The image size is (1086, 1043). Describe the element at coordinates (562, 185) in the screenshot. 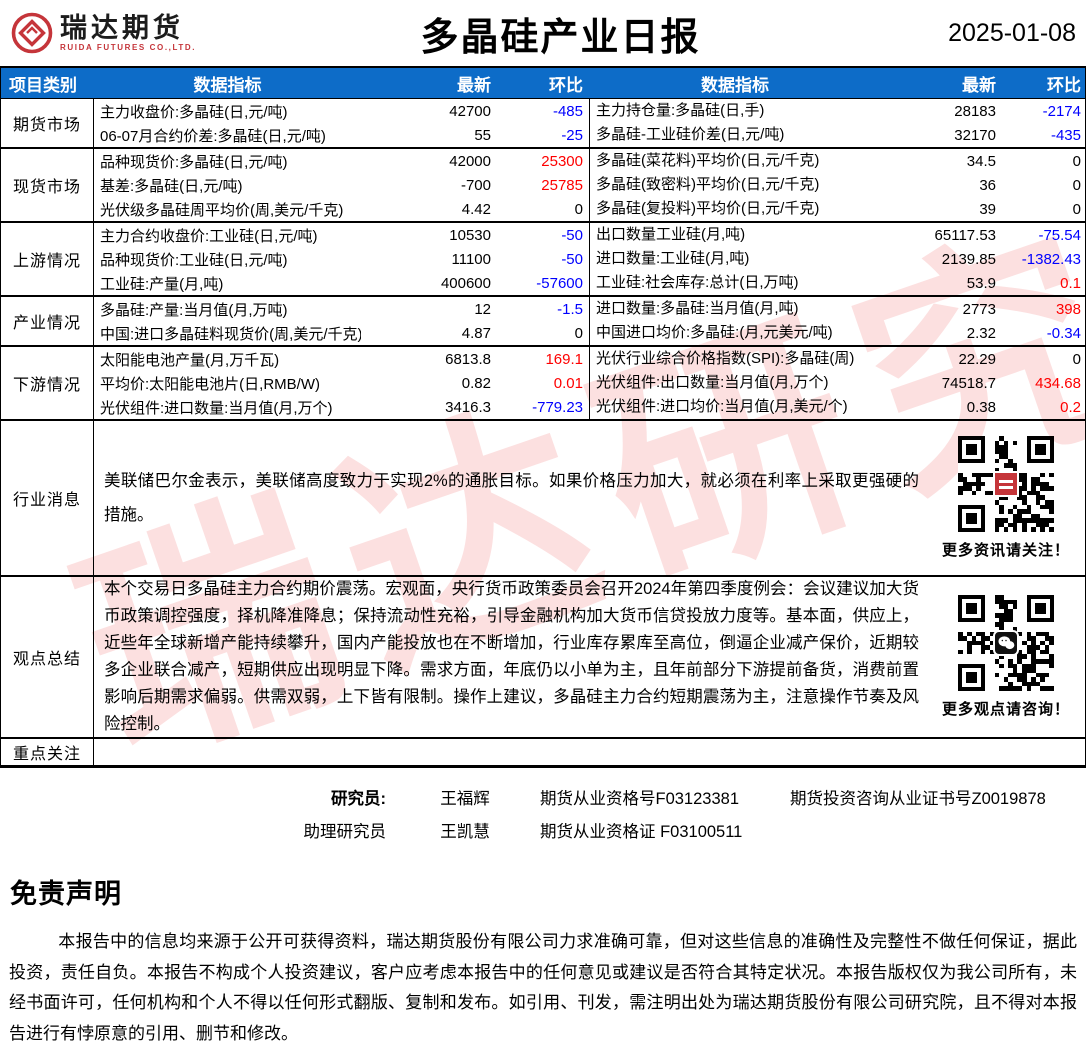

I see `change-cell: 25785` at that location.